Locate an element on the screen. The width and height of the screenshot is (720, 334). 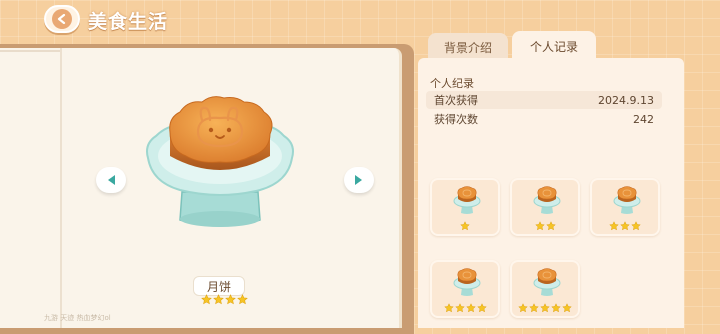
mooncake-image is located at coordinates (220, 161).